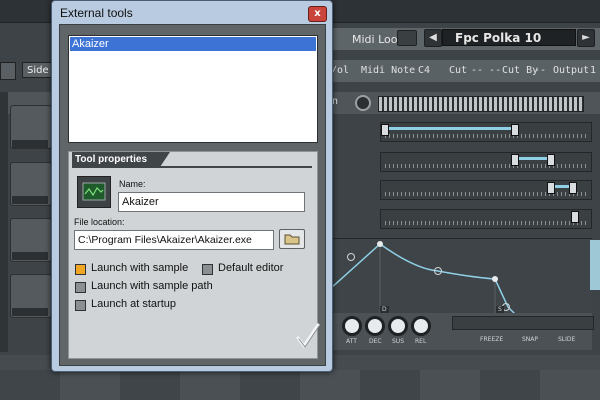 Image resolution: width=600 pixels, height=400 pixels. I want to click on close-button: x, so click(317, 14).